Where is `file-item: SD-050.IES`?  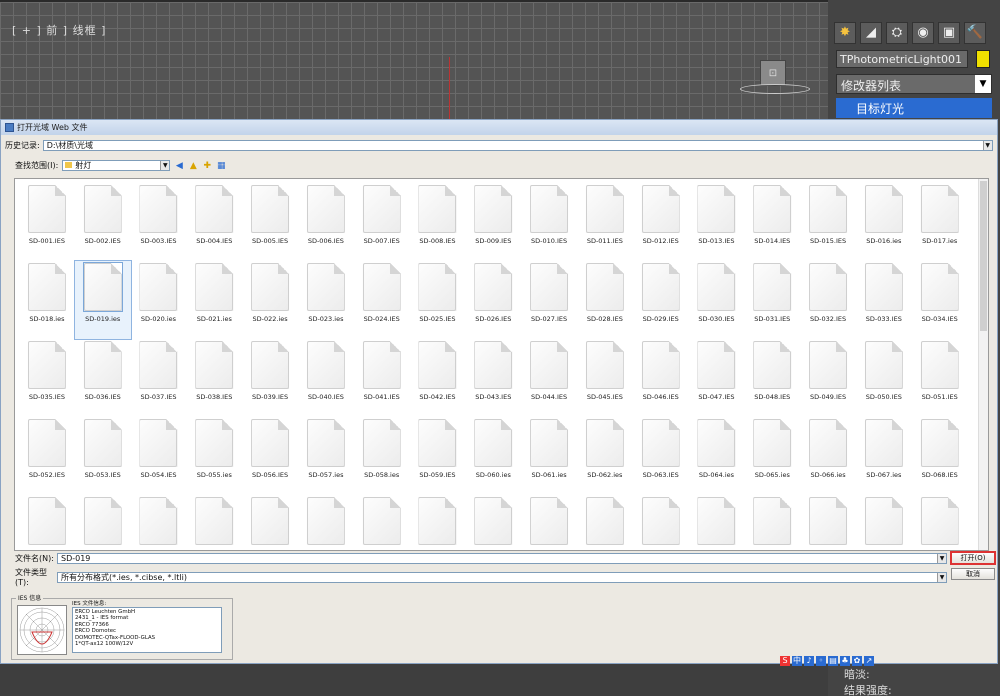 file-item: SD-050.IES is located at coordinates (884, 378).